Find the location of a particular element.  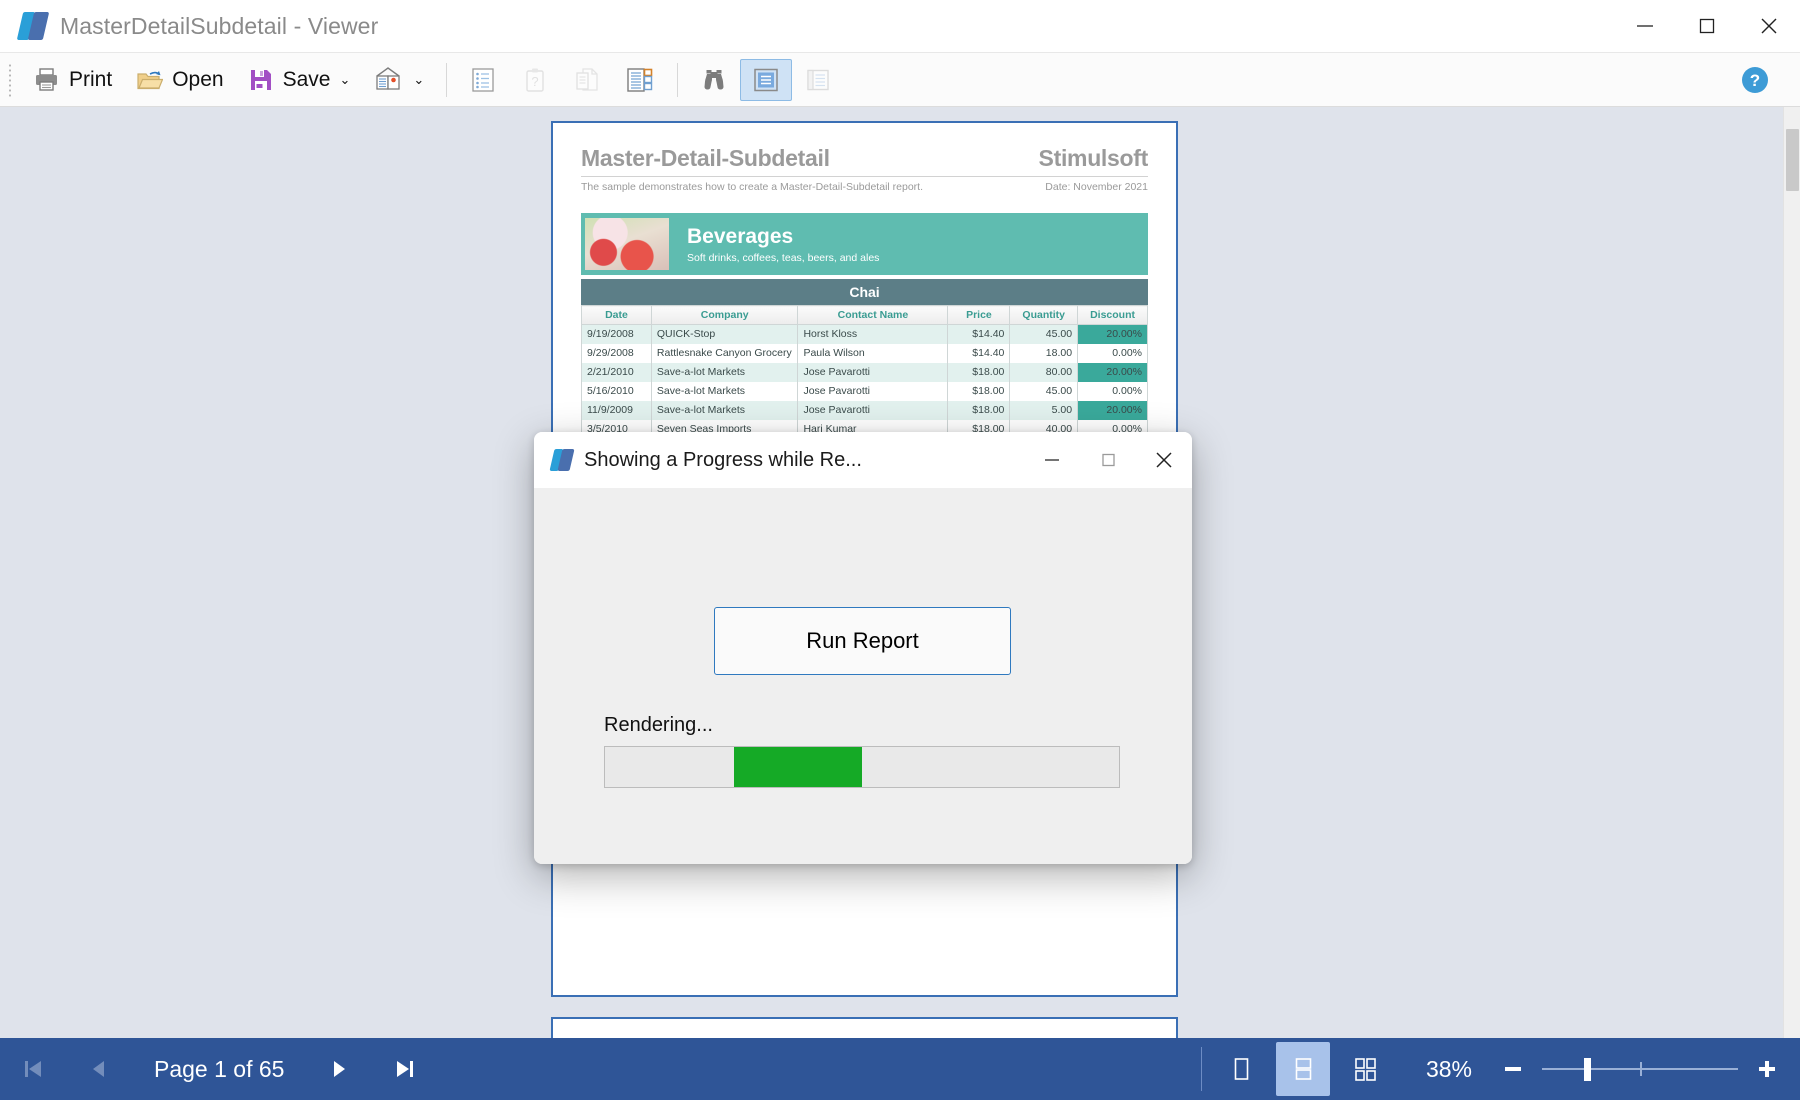

continuous-page-view-button is located at coordinates (1302, 1069).